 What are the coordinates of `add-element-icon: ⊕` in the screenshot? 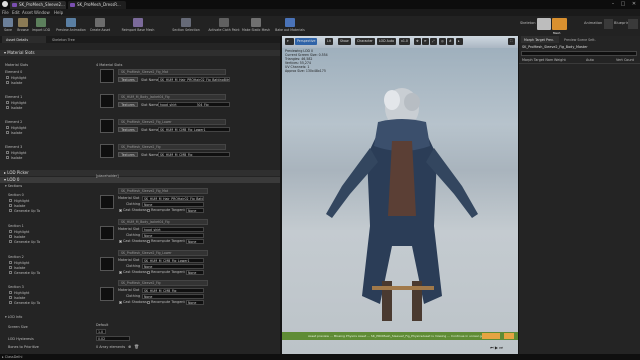 It's located at (129, 346).